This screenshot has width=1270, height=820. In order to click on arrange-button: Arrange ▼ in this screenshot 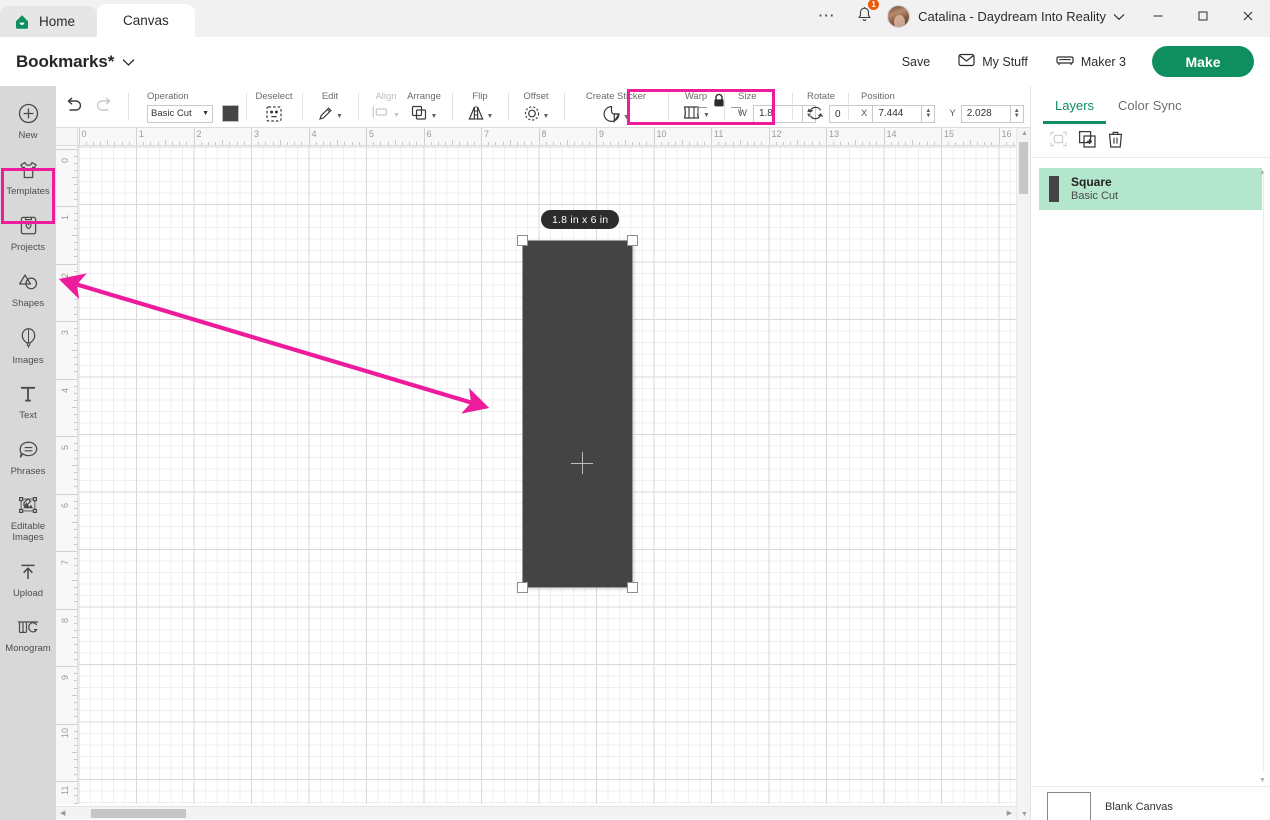, I will do `click(424, 107)`.